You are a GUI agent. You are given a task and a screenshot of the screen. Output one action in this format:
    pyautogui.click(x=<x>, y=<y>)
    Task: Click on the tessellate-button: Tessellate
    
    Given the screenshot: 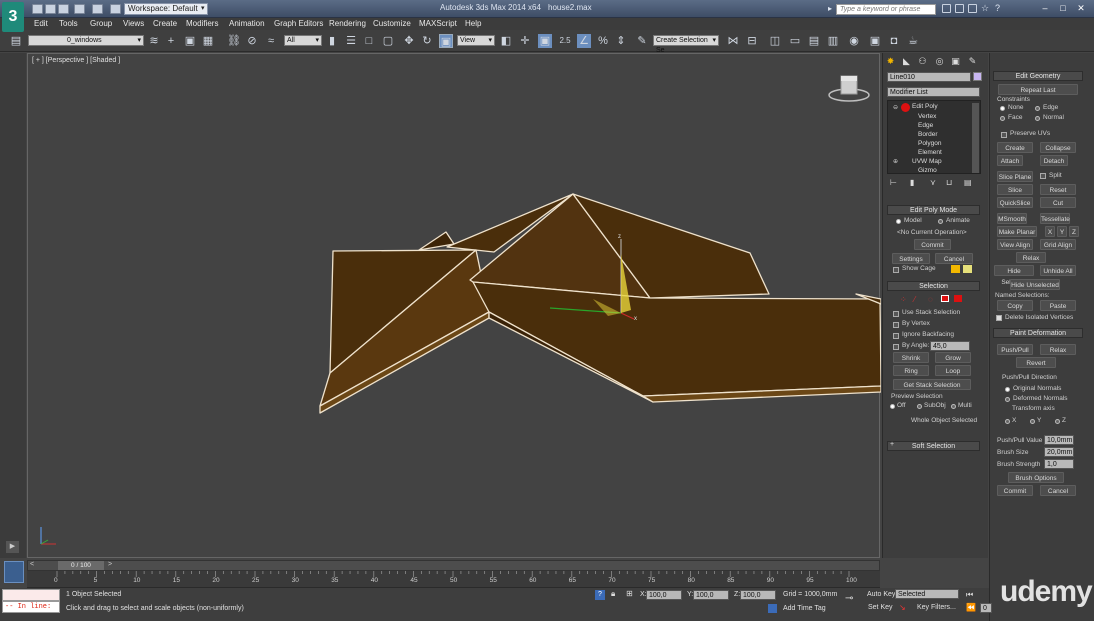 What is the action you would take?
    pyautogui.click(x=1055, y=218)
    